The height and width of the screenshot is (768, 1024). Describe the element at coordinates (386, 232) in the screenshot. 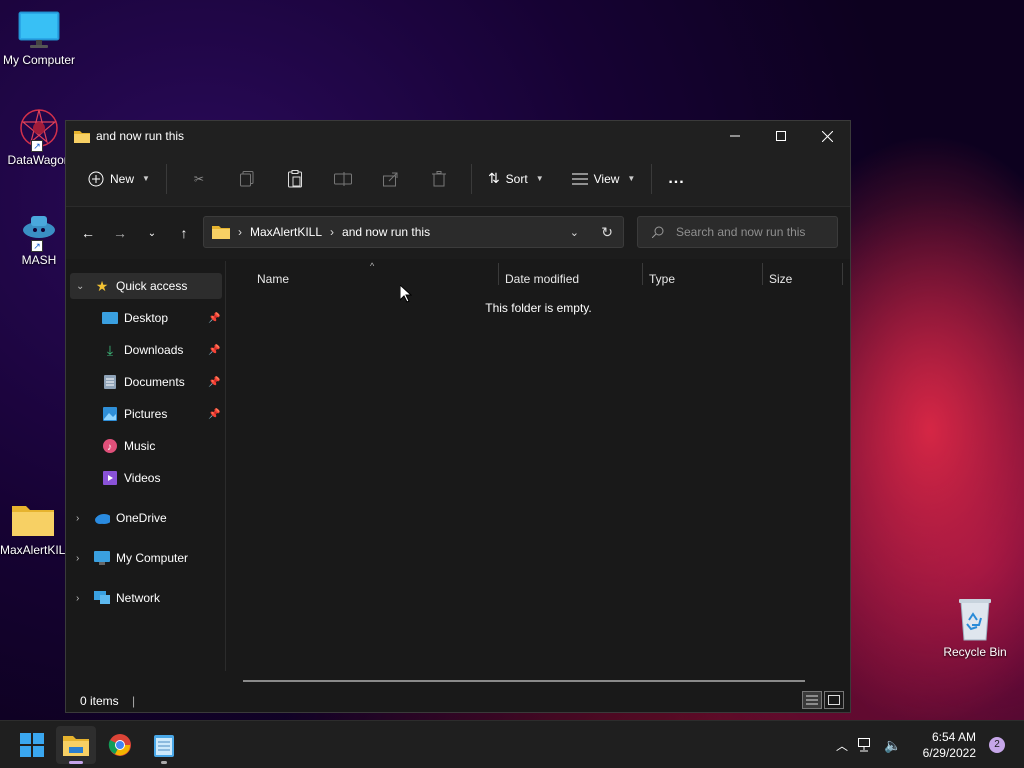

I see `breadcrumb-current-folder: and now run this` at that location.